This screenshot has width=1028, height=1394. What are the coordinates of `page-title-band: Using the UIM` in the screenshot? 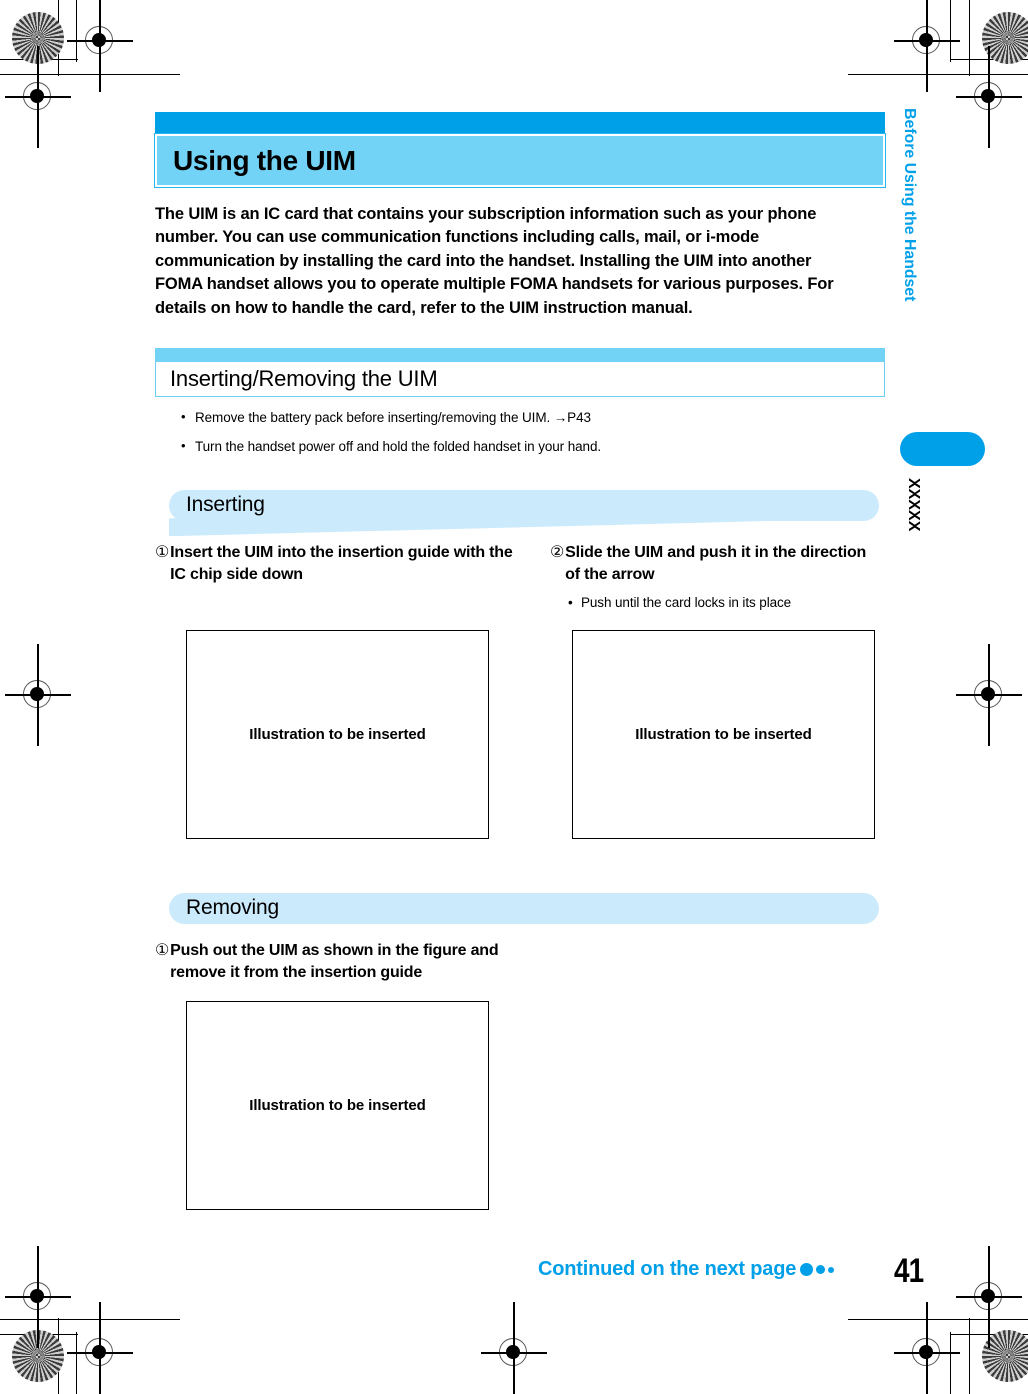 It's located at (520, 160).